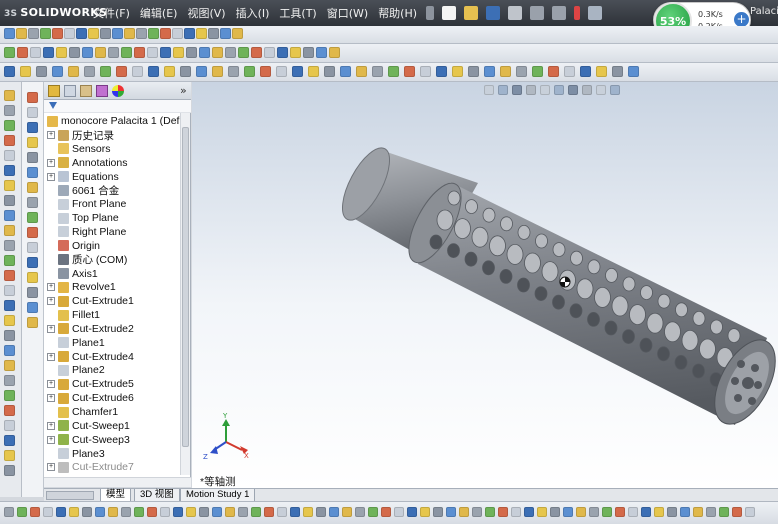  I want to click on expand-panel-icon: », so click(183, 90).